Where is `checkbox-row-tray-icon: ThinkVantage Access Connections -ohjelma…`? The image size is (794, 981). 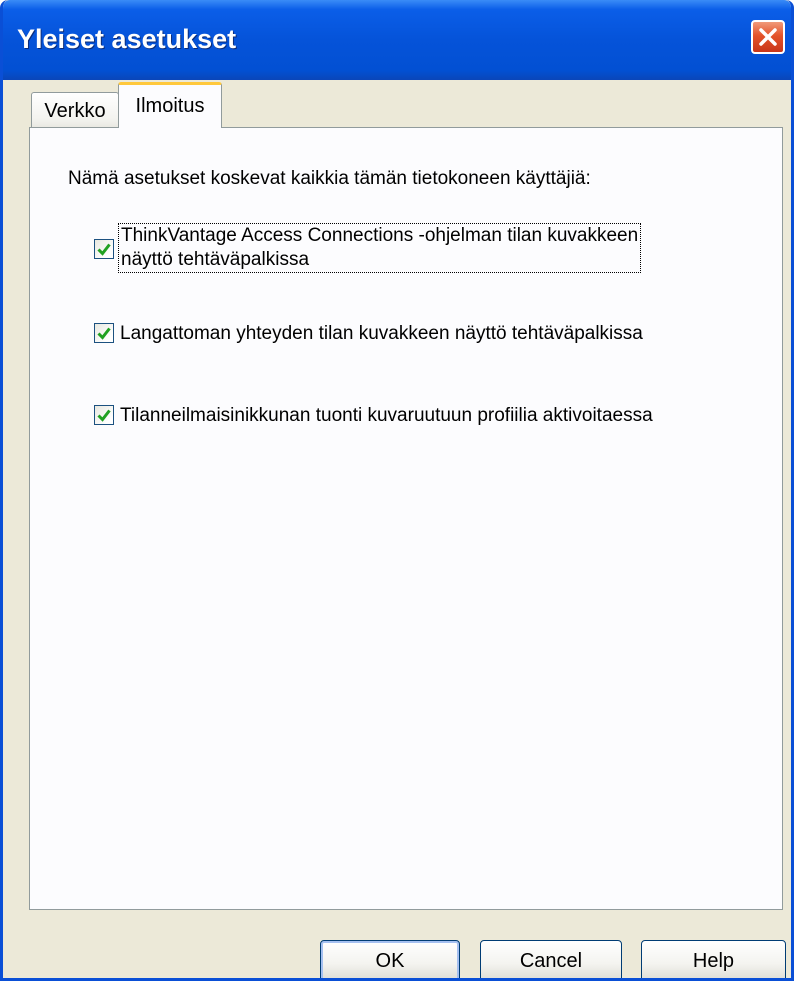
checkbox-row-tray-icon: ThinkVantage Access Connections -ohjelma… is located at coordinates (368, 248).